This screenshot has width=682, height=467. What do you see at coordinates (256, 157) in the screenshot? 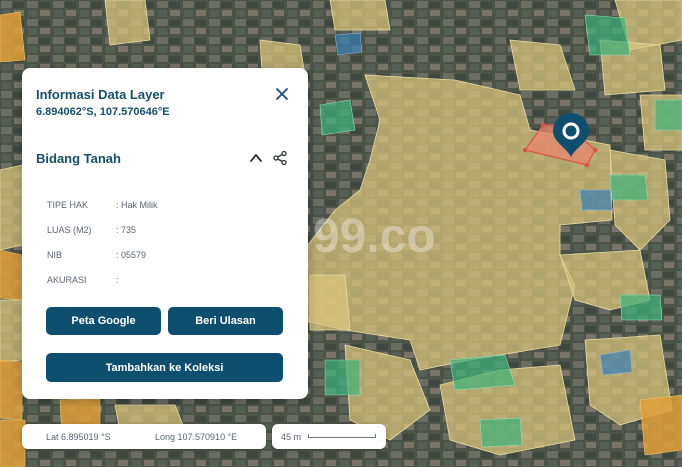
I see `chevron-up-icon` at bounding box center [256, 157].